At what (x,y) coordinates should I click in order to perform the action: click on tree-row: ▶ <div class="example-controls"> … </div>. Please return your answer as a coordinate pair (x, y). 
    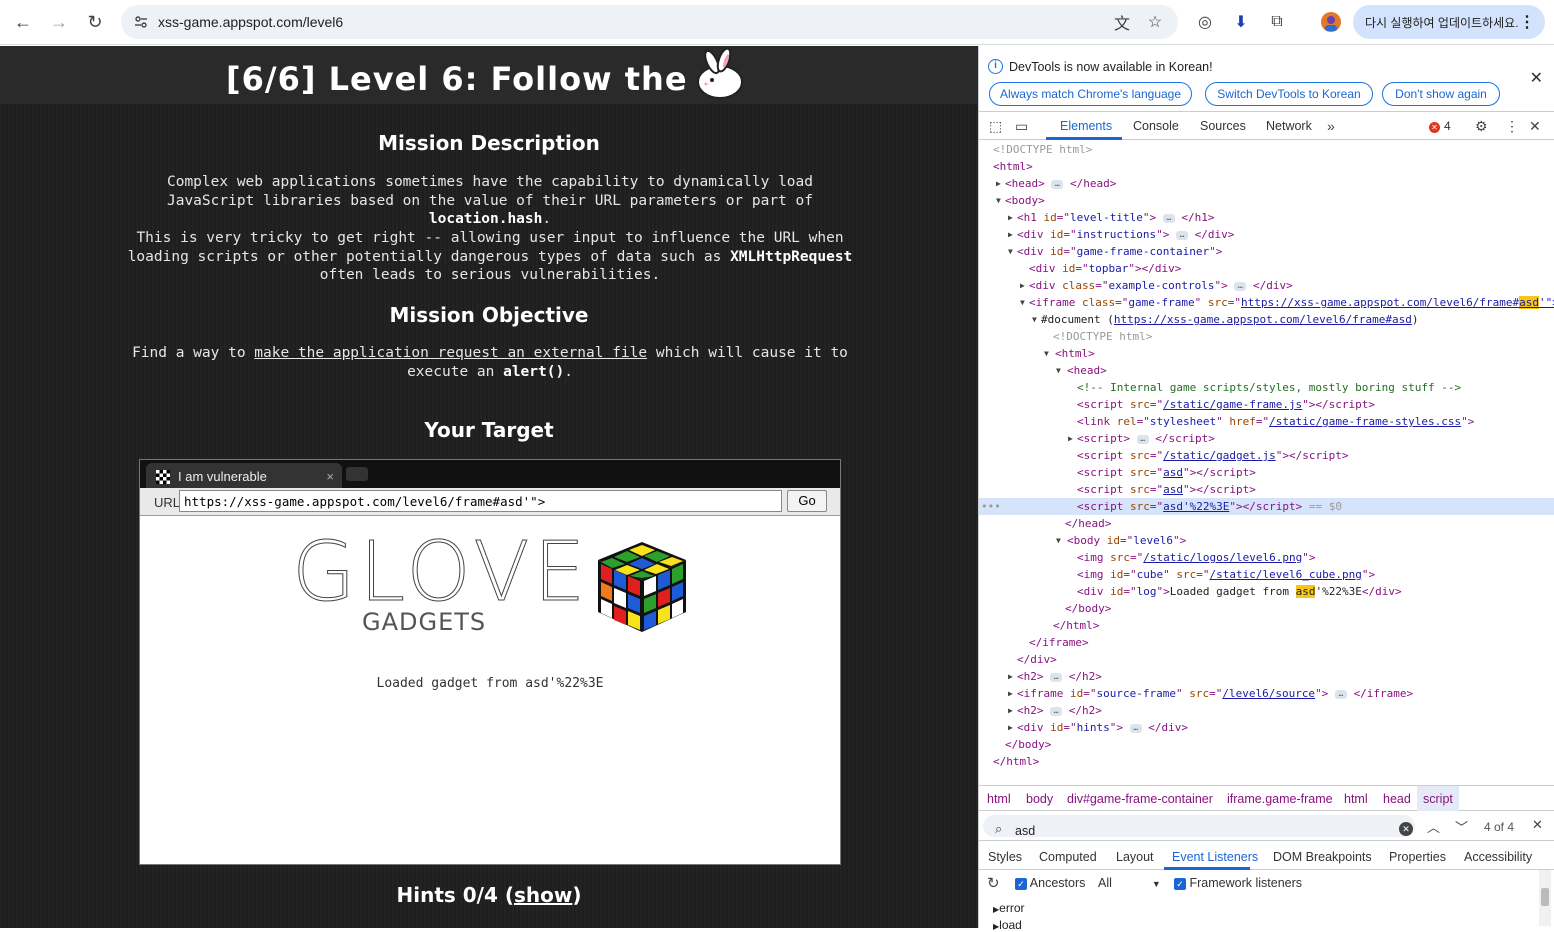
    Looking at the image, I should click on (1266, 285).